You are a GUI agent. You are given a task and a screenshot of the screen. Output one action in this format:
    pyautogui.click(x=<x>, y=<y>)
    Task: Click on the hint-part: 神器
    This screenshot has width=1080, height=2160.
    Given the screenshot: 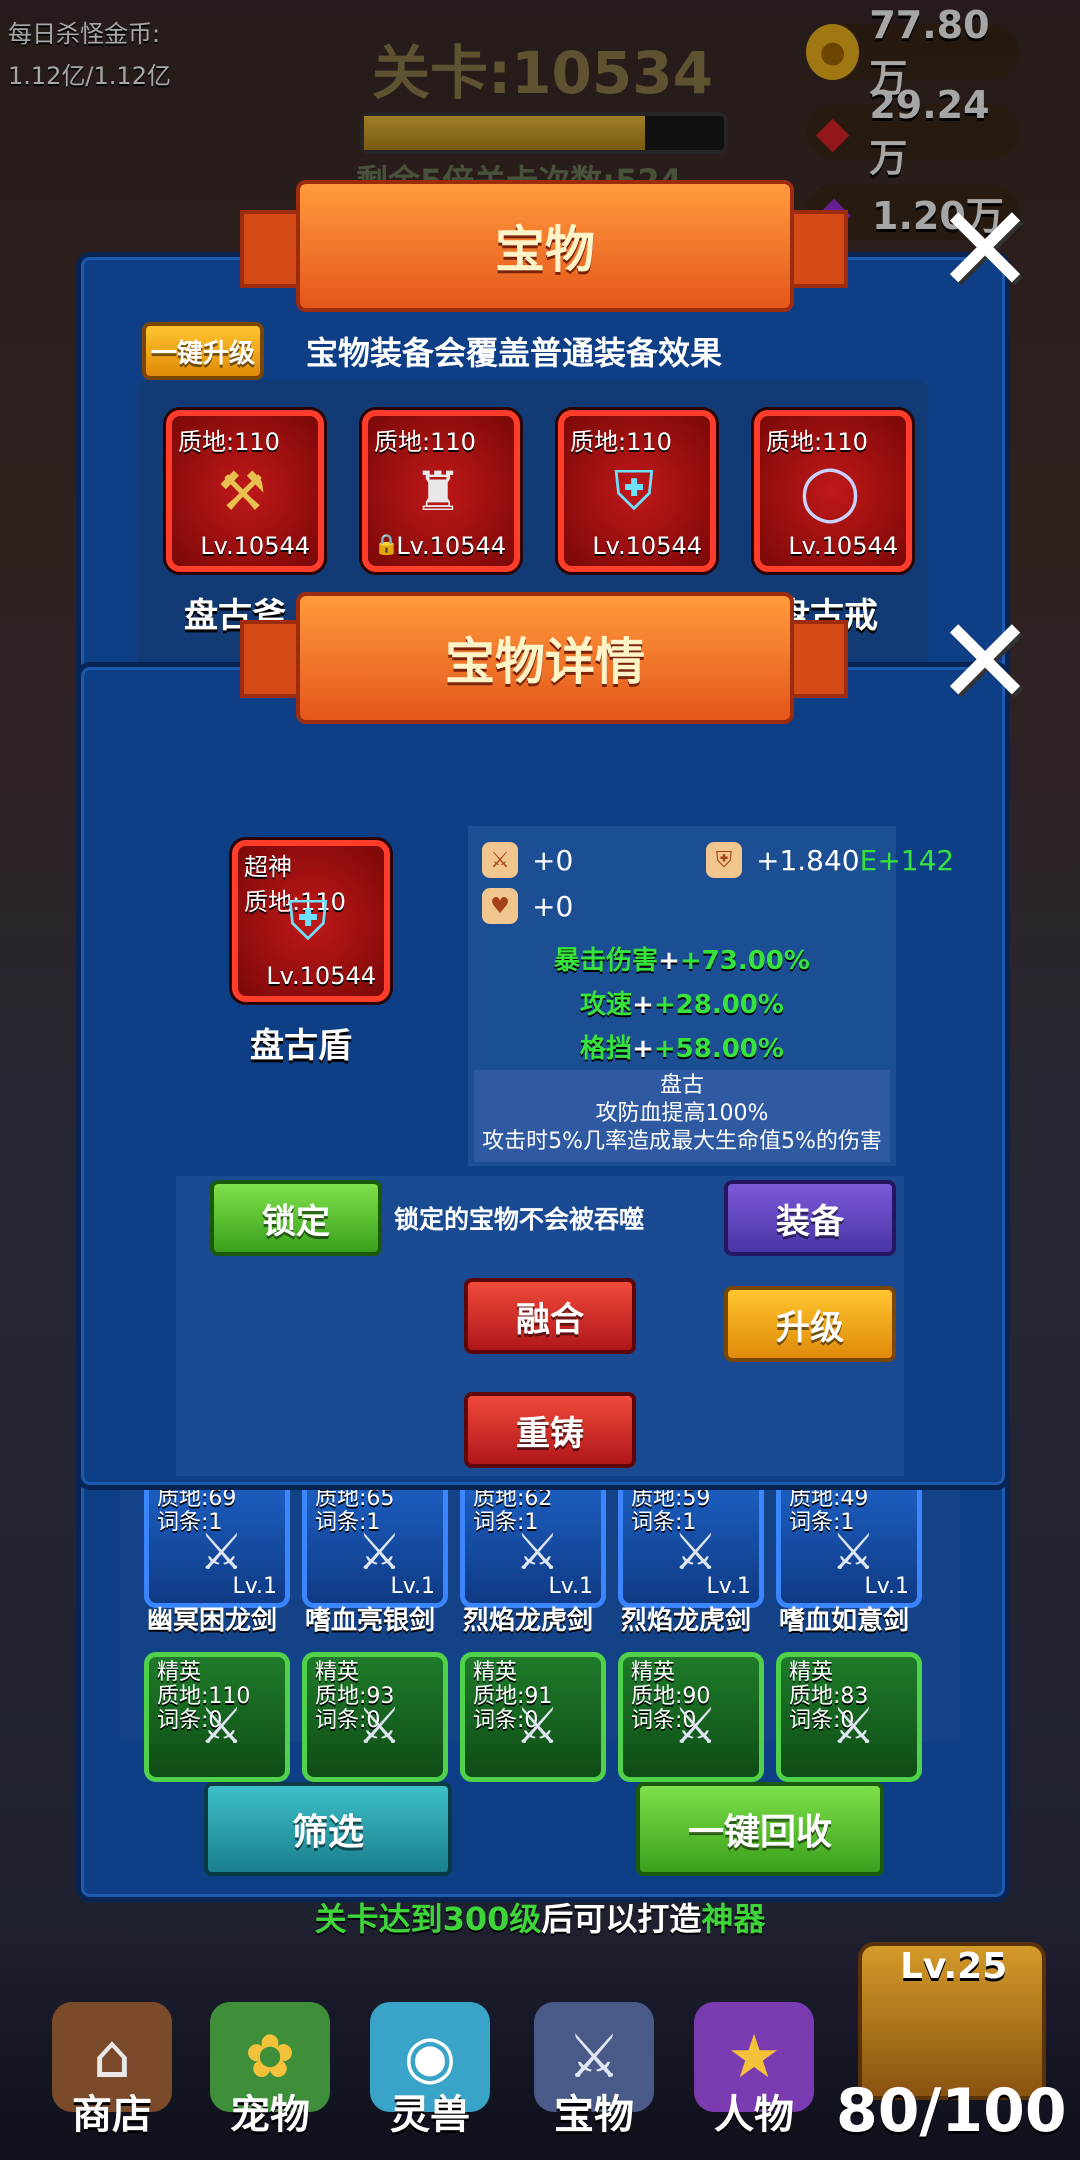 What is the action you would take?
    pyautogui.click(x=733, y=1919)
    